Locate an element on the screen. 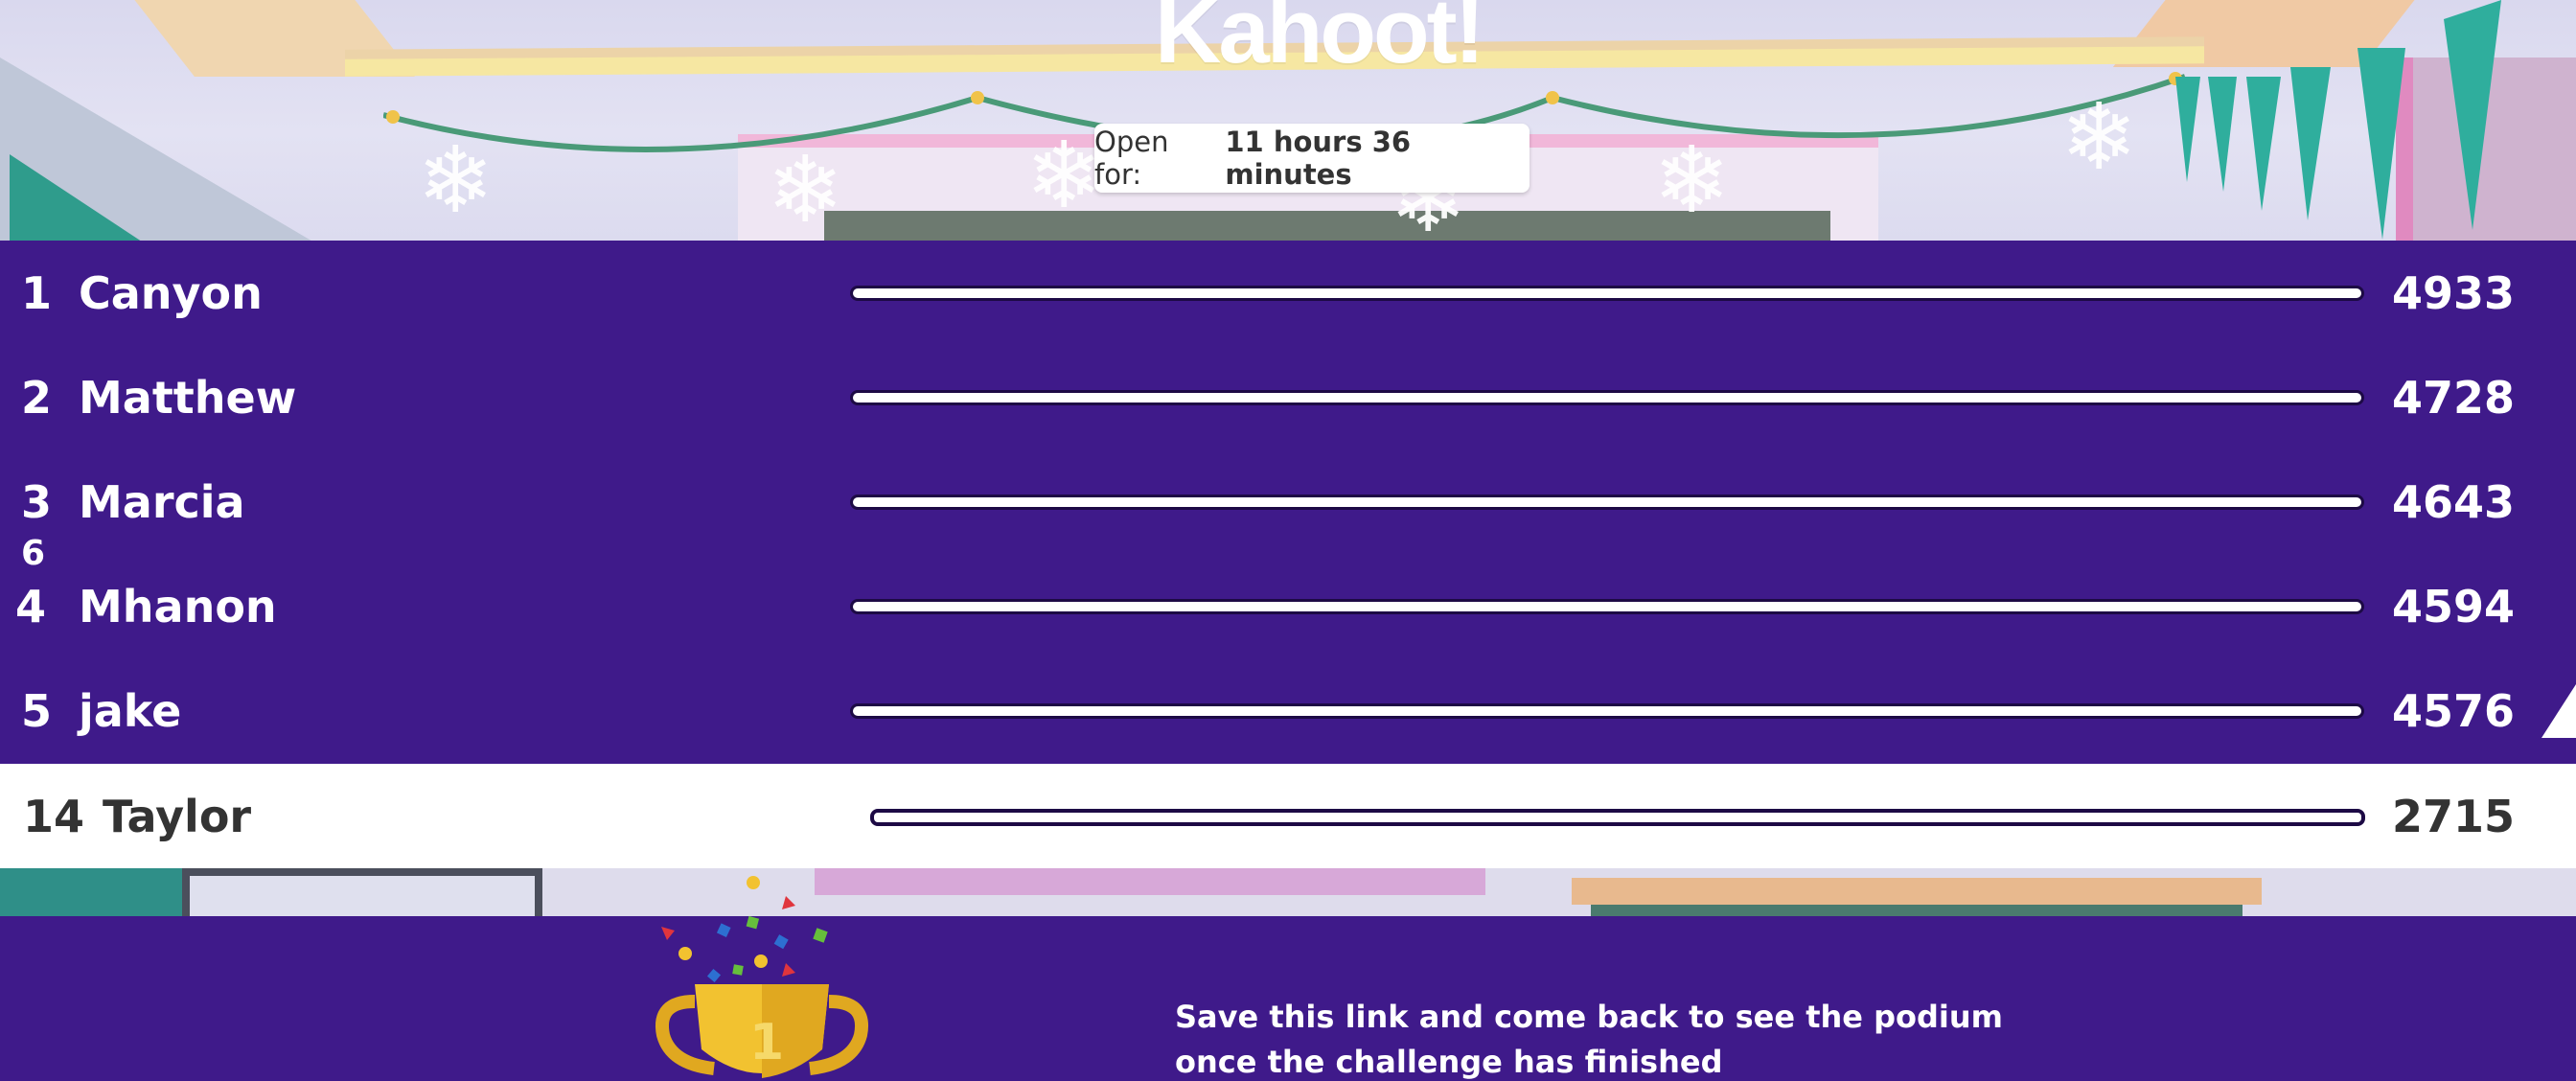 The image size is (2576, 1081). current-player-rank: 14 is located at coordinates (54, 816).